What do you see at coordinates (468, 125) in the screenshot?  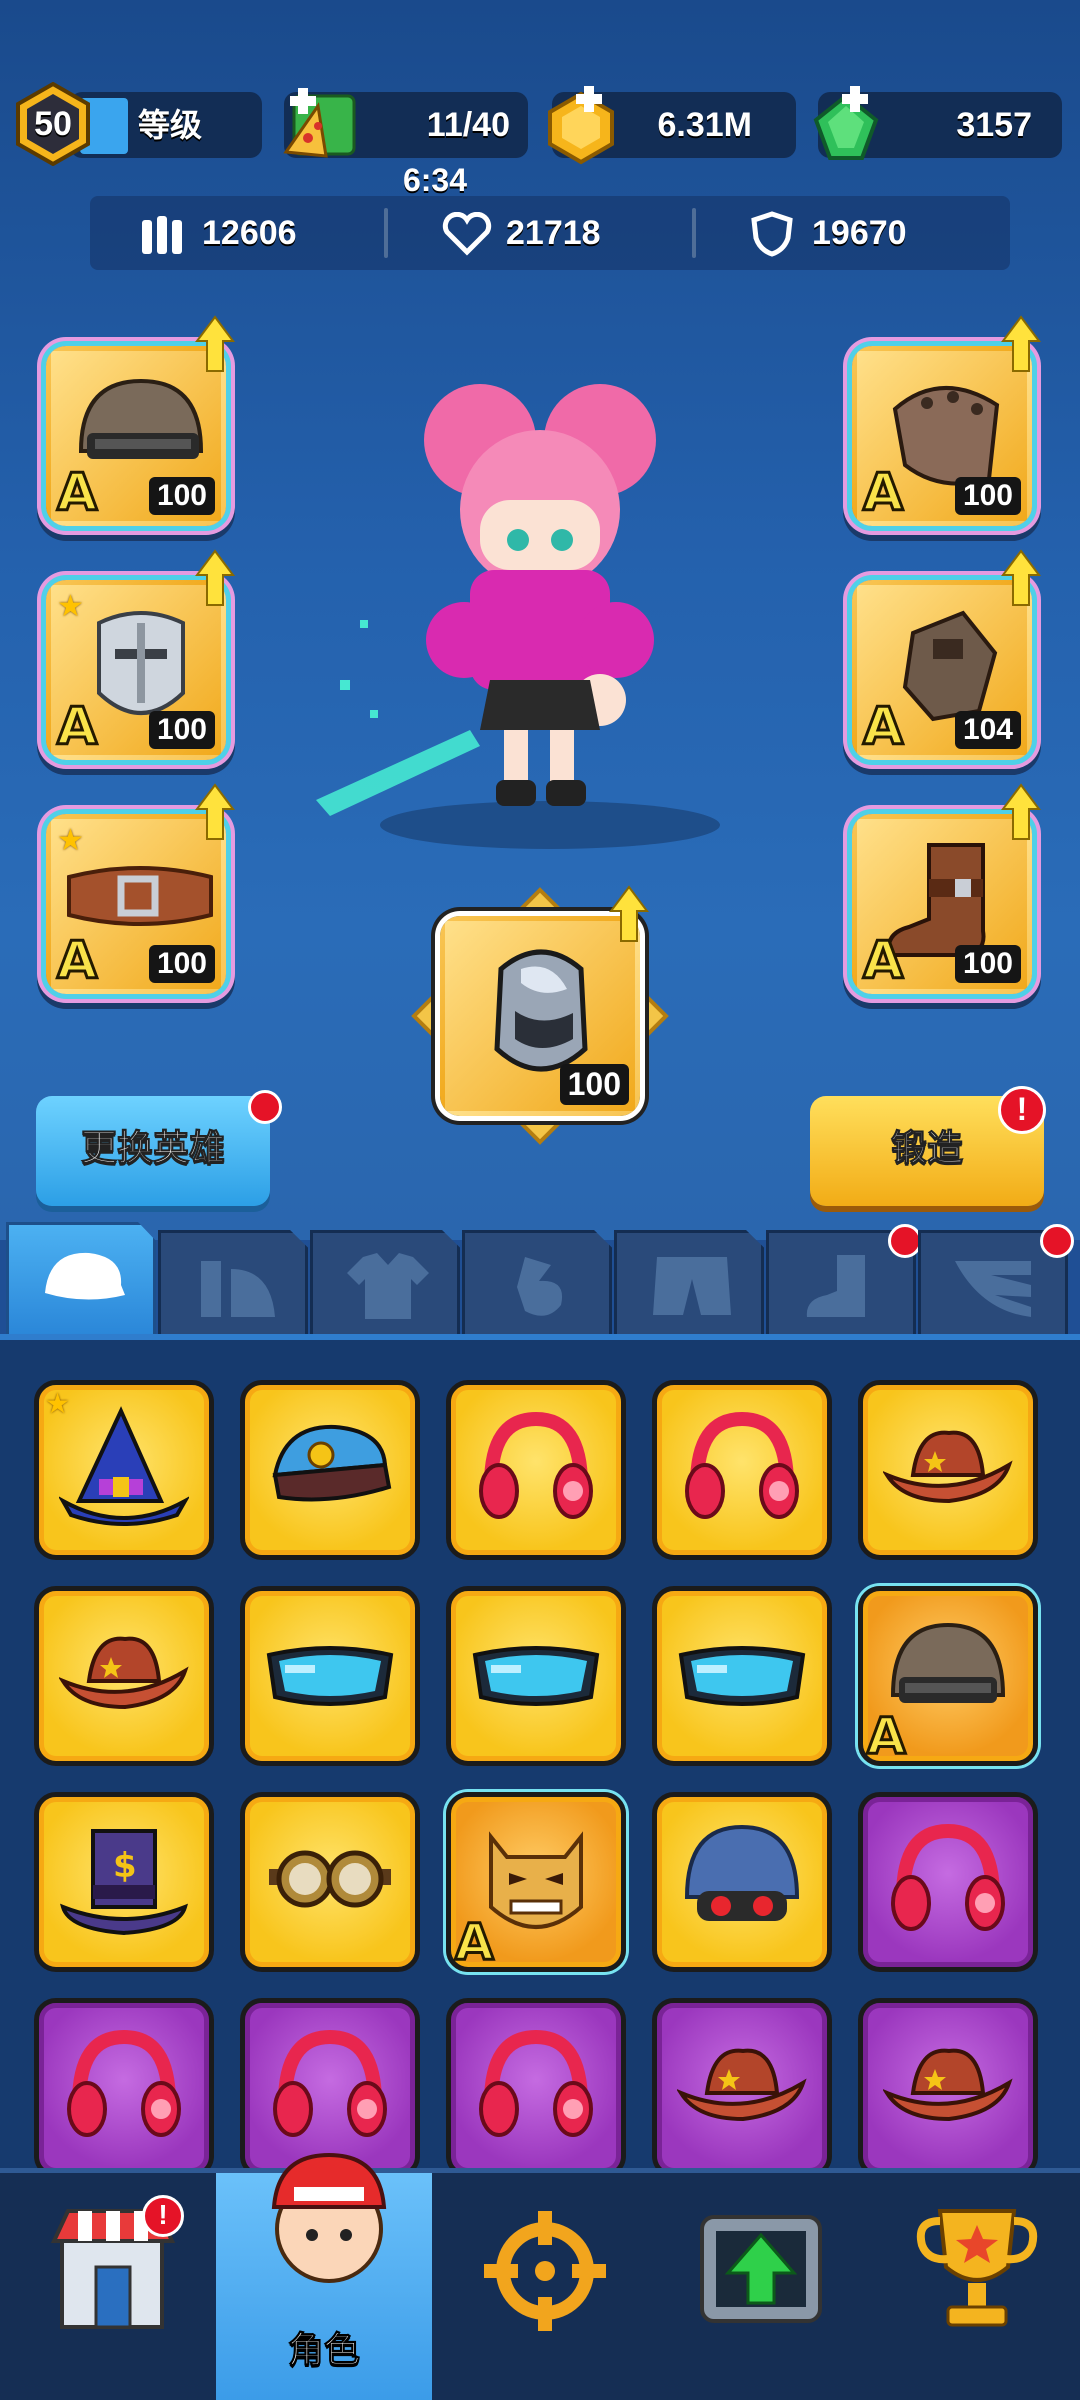 I see `energy-value: 11/40` at bounding box center [468, 125].